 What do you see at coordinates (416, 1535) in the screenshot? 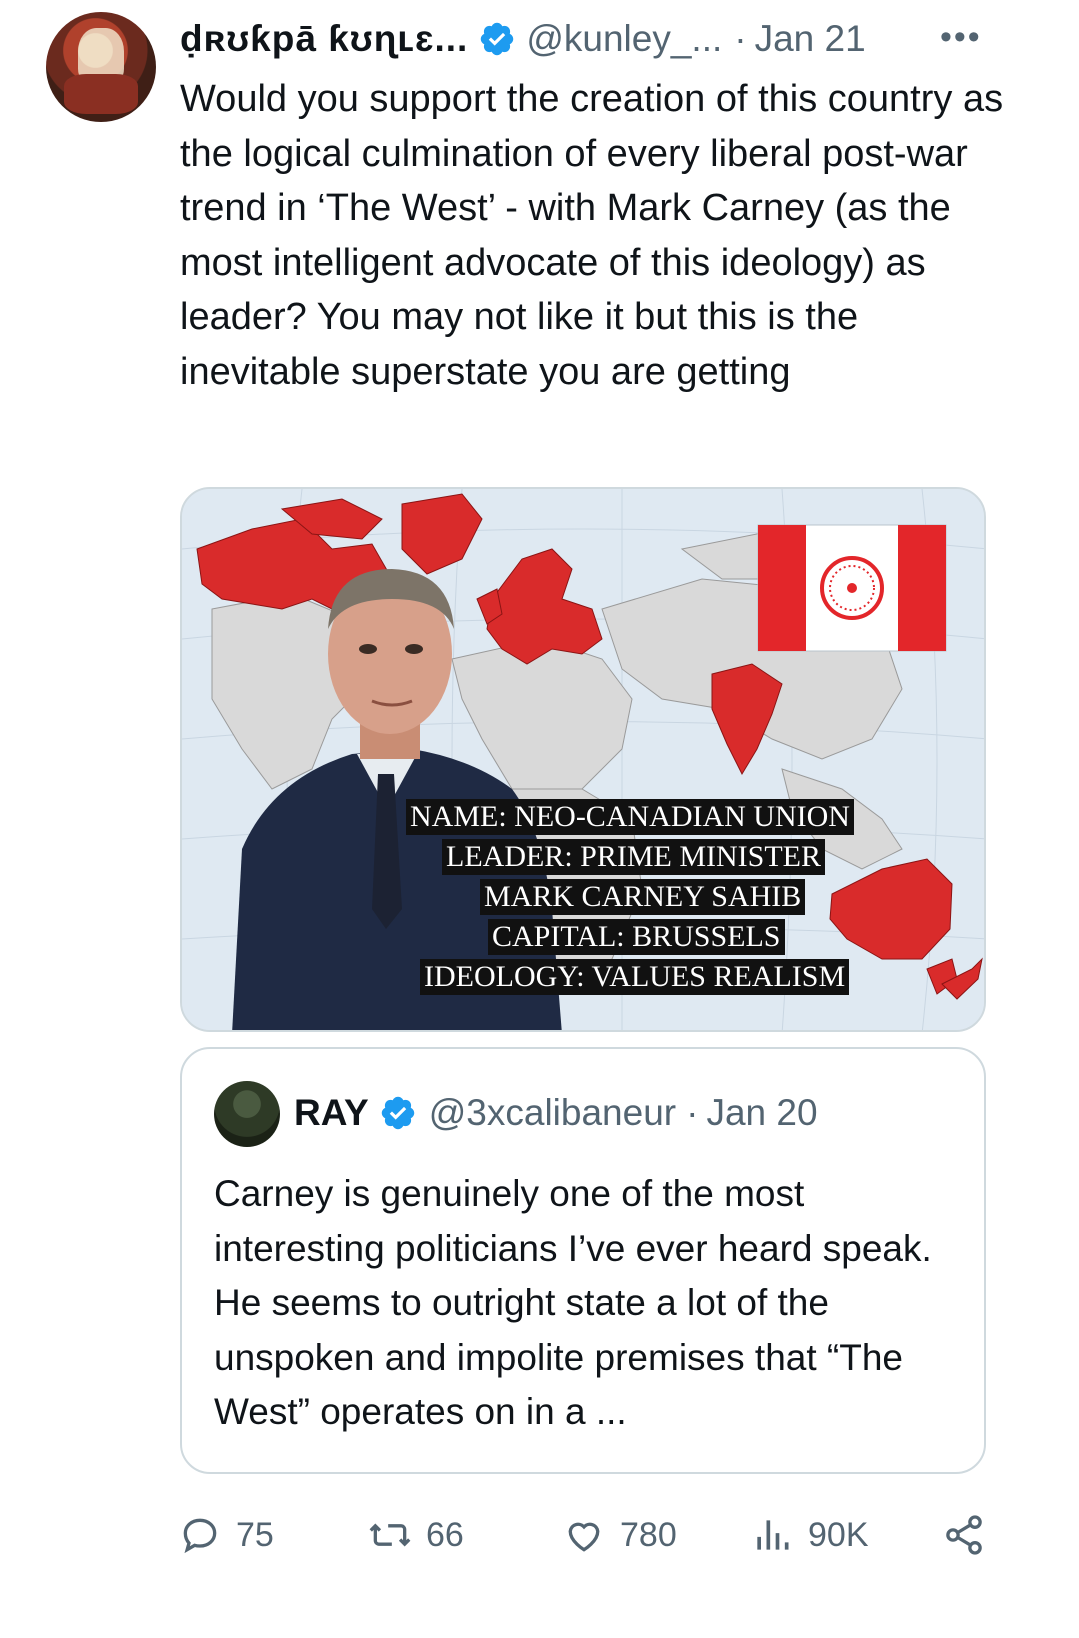
I see `repost-button: 66` at bounding box center [416, 1535].